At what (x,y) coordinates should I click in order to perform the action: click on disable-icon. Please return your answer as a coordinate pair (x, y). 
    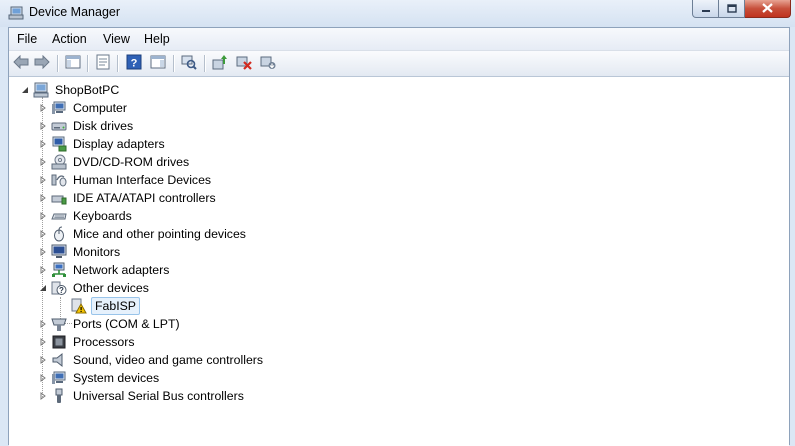
    Looking at the image, I should click on (268, 63).